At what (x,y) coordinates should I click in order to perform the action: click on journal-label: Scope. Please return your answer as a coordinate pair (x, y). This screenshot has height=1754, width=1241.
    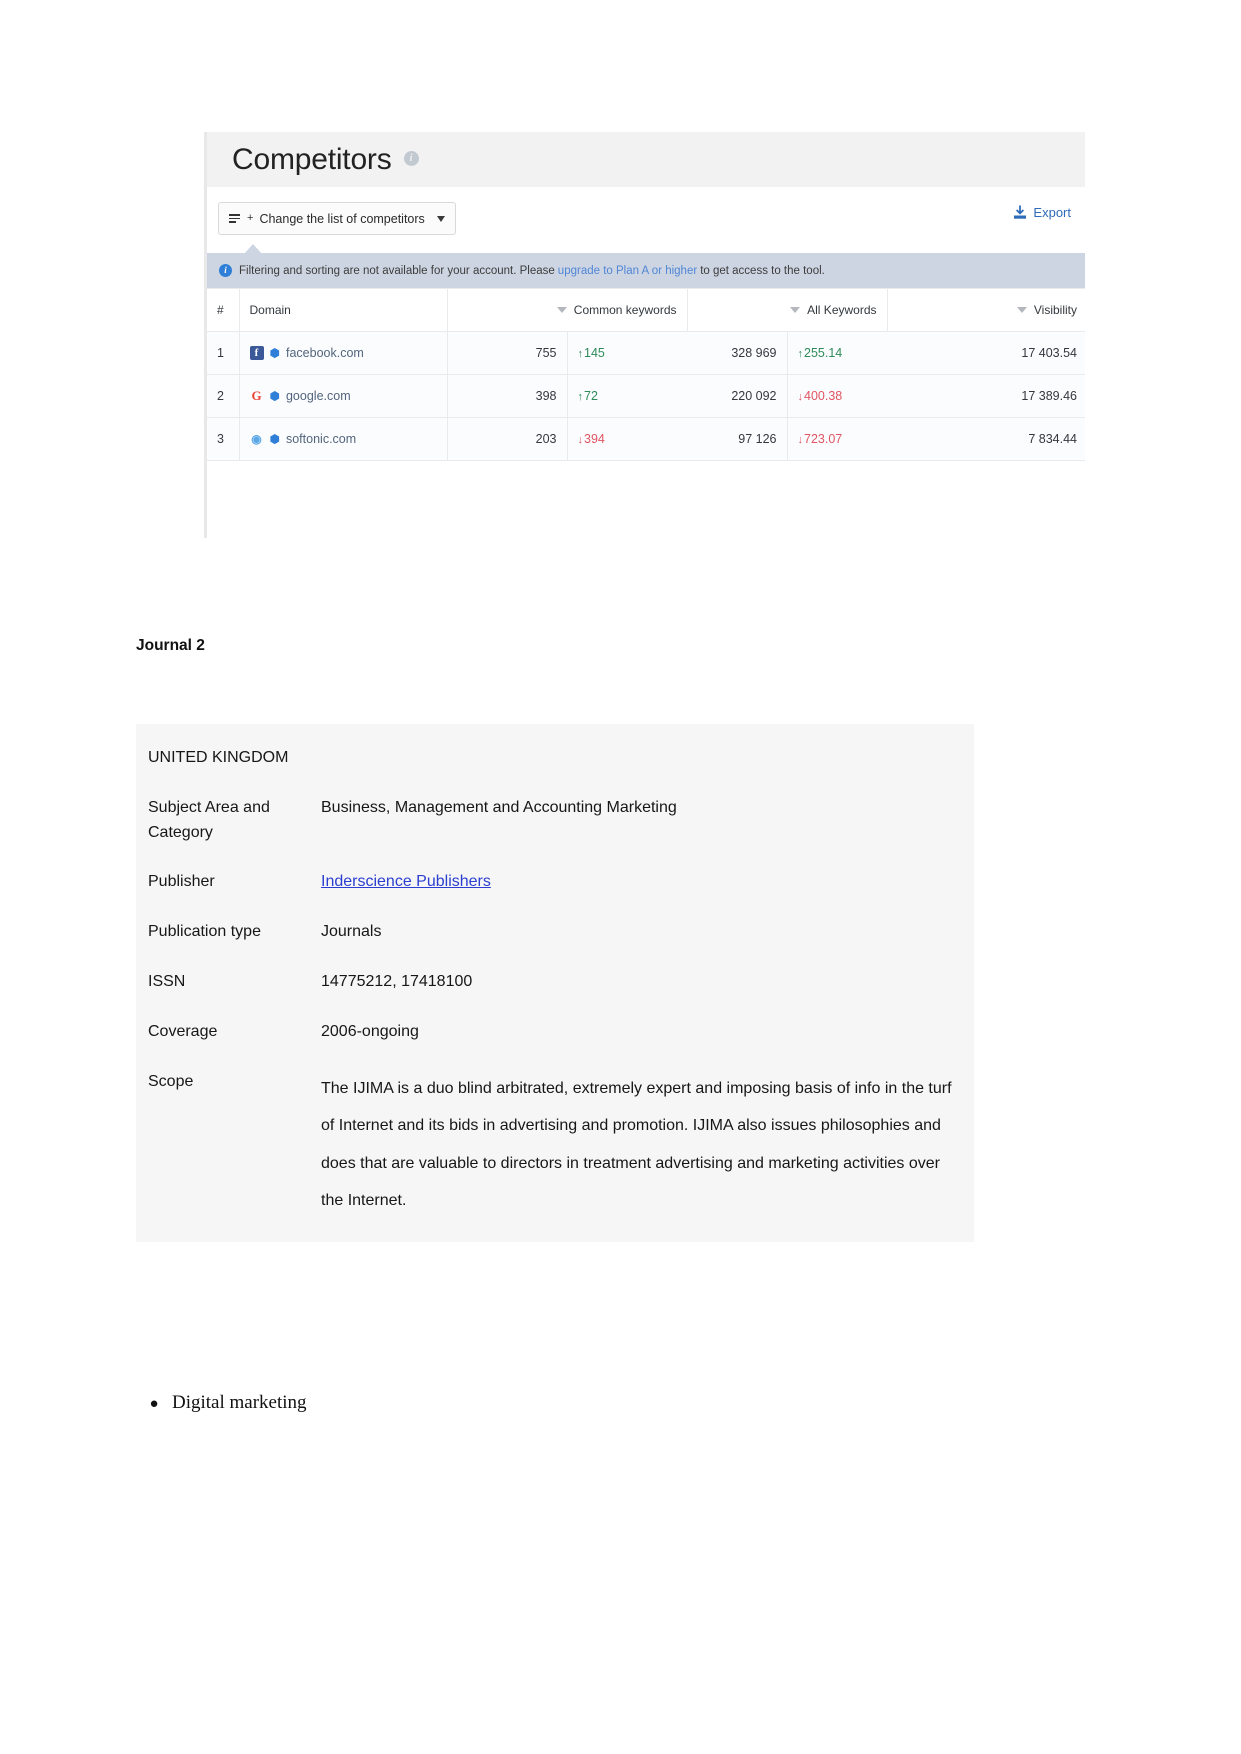
    Looking at the image, I should click on (171, 1081).